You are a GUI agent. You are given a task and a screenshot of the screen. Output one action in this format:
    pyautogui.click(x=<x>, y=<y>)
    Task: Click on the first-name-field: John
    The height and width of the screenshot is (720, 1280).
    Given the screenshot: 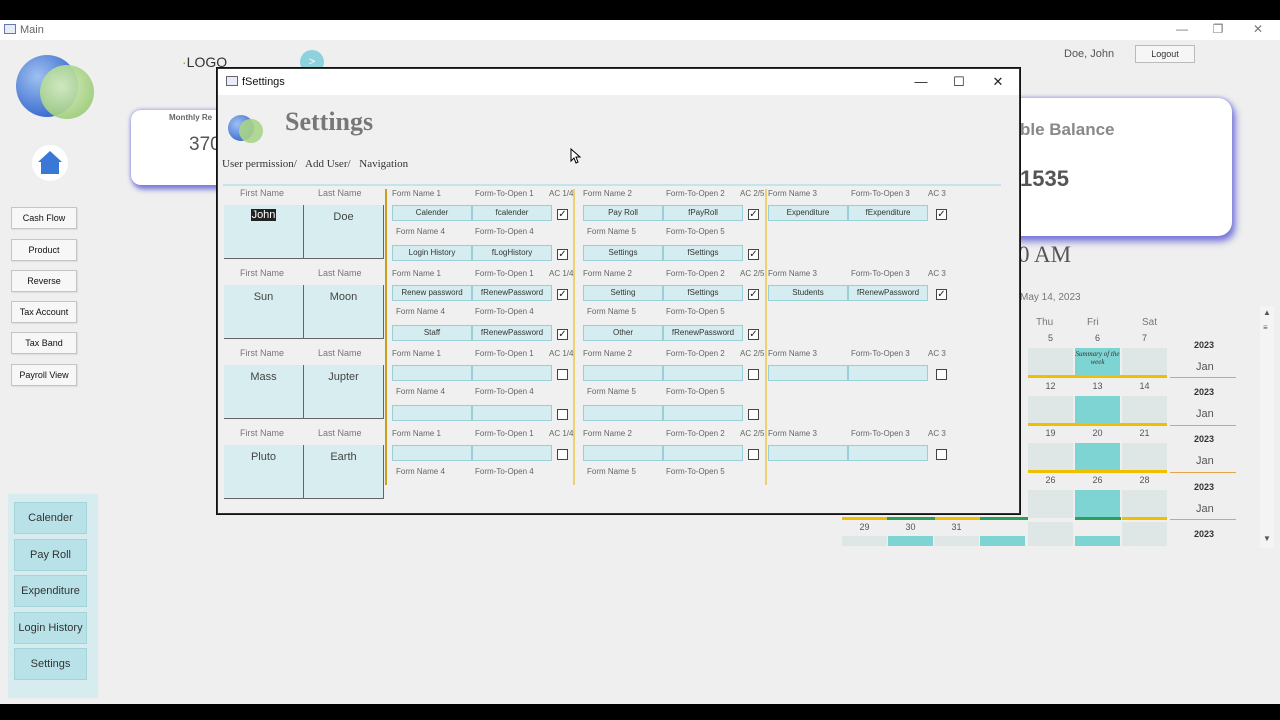 What is the action you would take?
    pyautogui.click(x=264, y=232)
    